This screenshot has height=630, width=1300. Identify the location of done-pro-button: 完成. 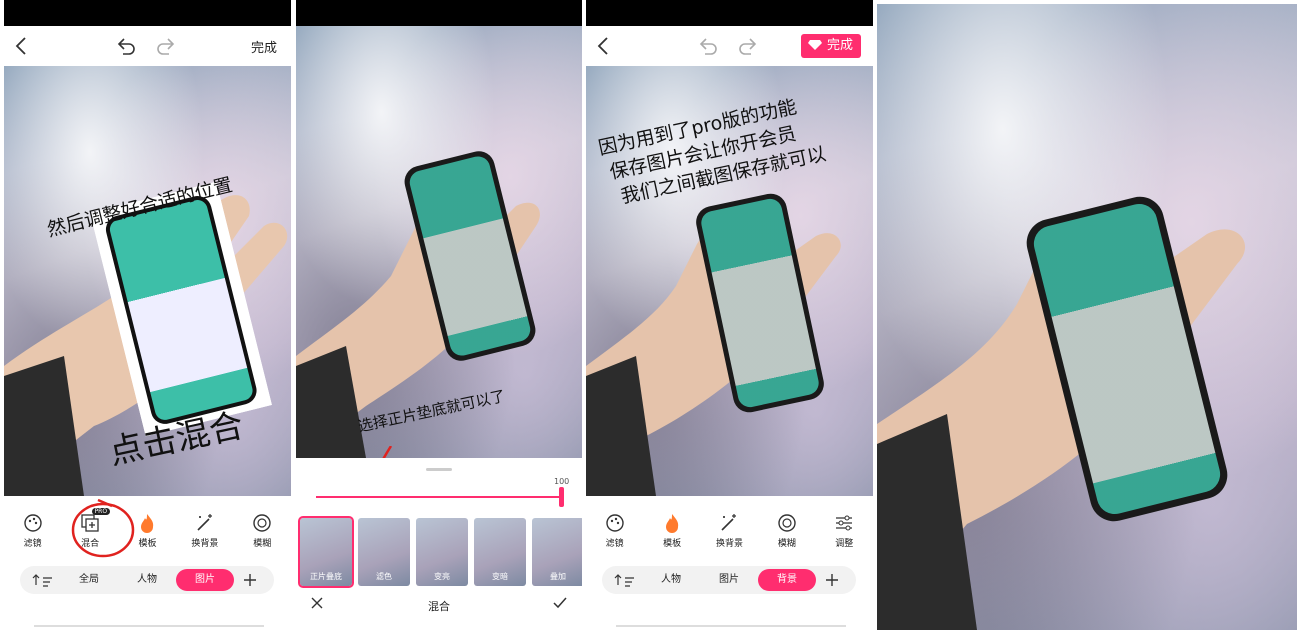
(830, 46).